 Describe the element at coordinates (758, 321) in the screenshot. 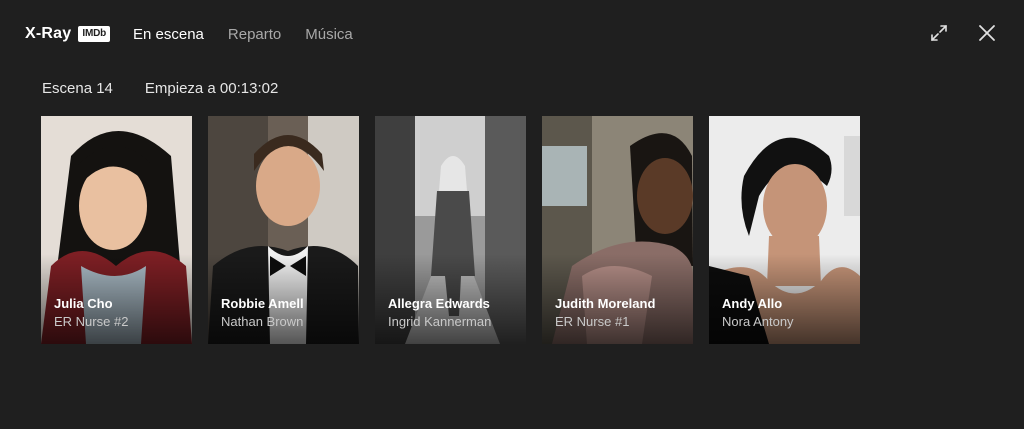

I see `character-name: Nora Antony` at that location.